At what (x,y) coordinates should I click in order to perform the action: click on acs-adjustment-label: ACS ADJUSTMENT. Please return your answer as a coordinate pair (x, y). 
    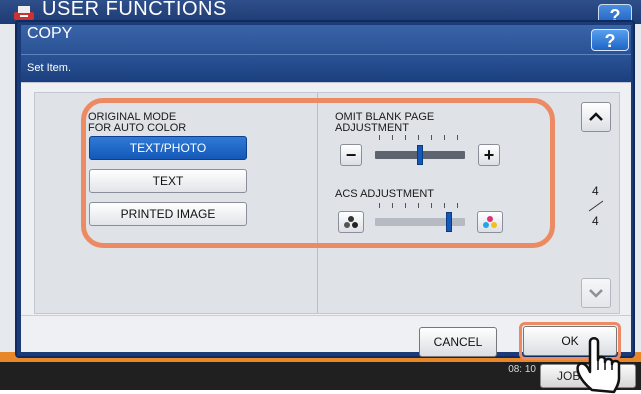
    Looking at the image, I should click on (385, 194).